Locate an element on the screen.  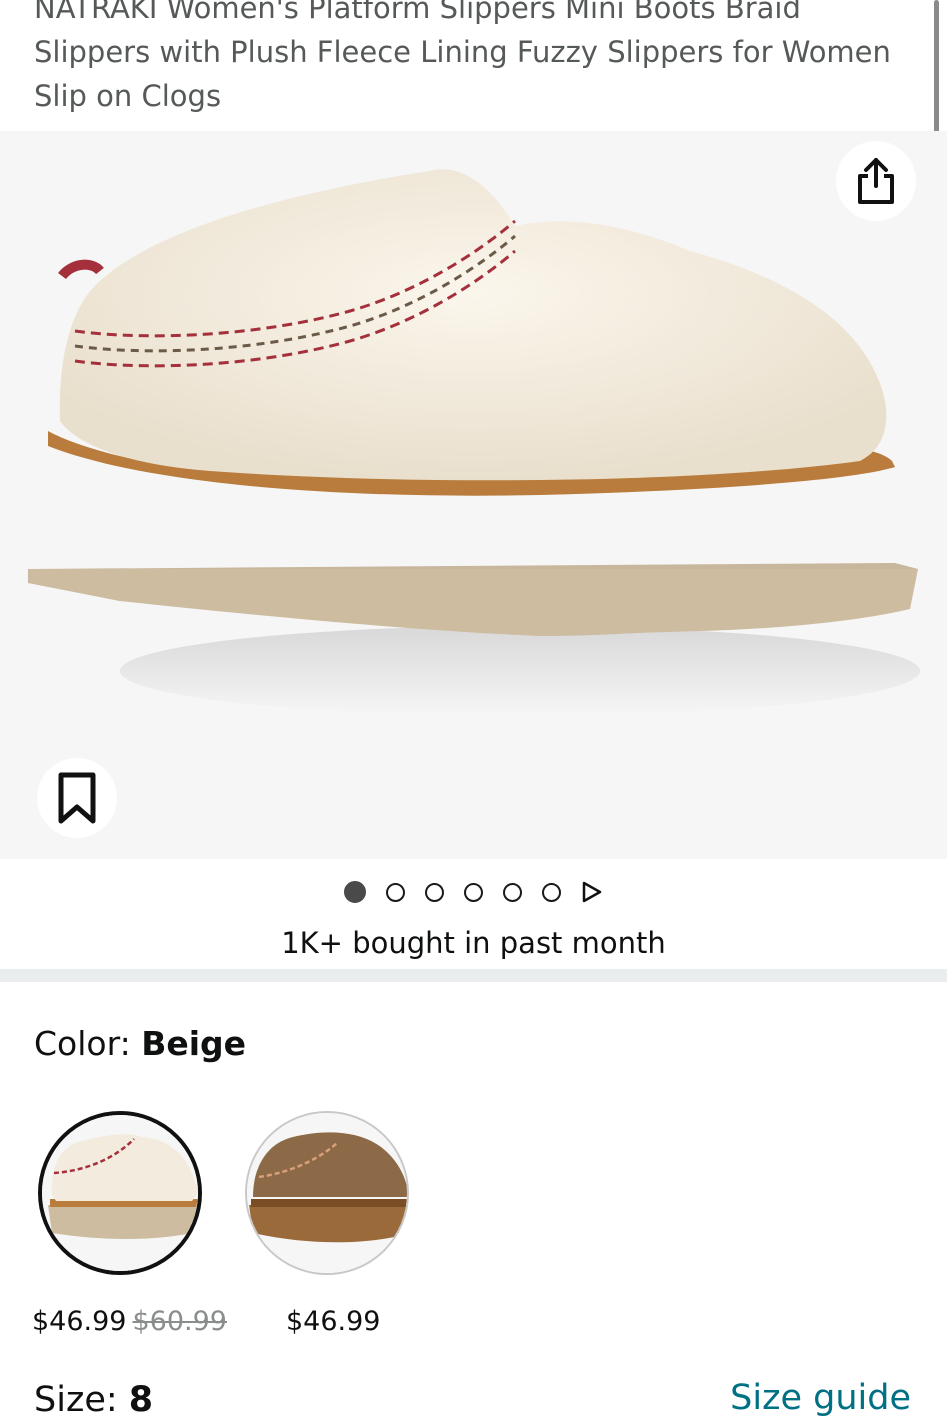
price-was: $60.99 is located at coordinates (179, 1321).